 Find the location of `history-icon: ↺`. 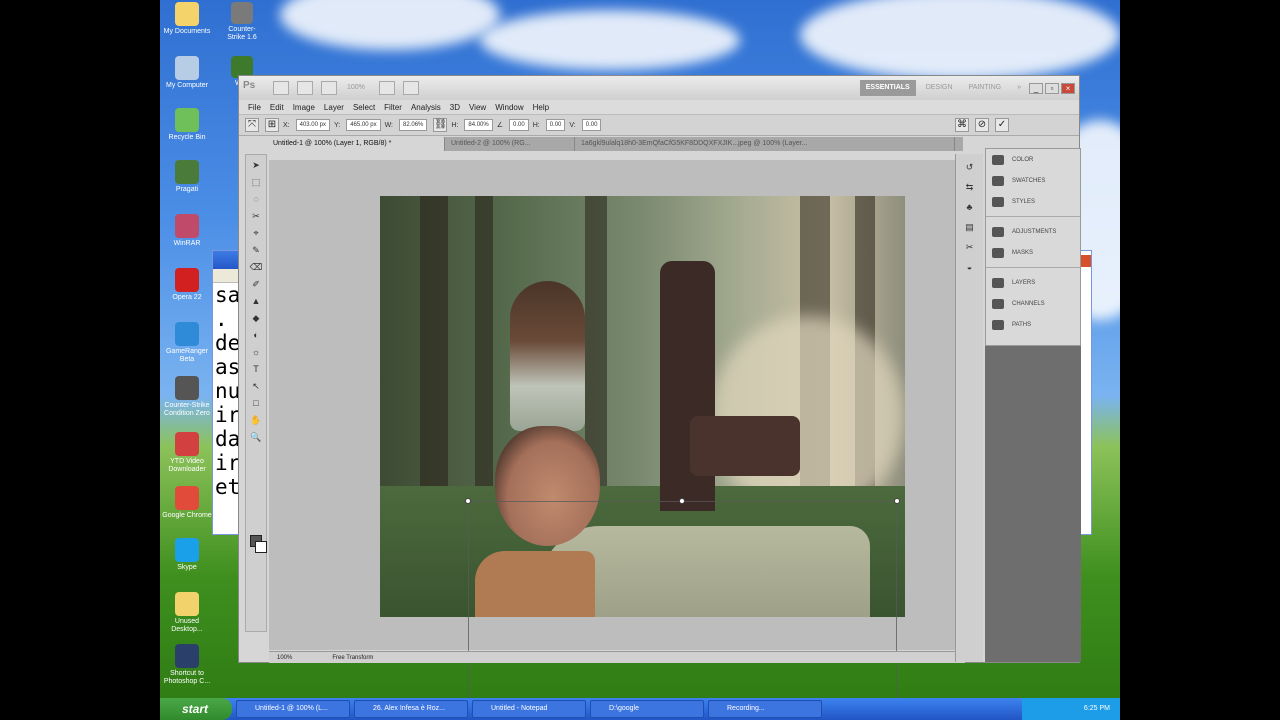

history-icon: ↺ is located at coordinates (970, 167).